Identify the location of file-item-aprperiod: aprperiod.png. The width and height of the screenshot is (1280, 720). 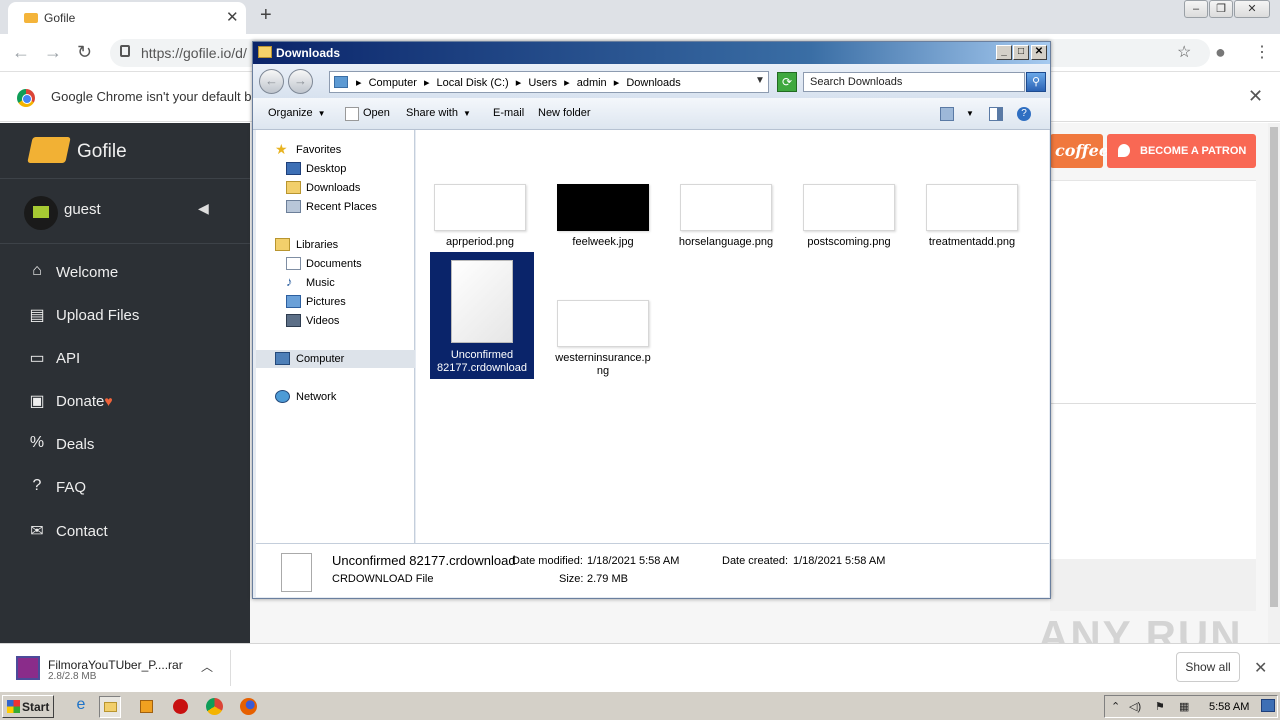
(480, 217).